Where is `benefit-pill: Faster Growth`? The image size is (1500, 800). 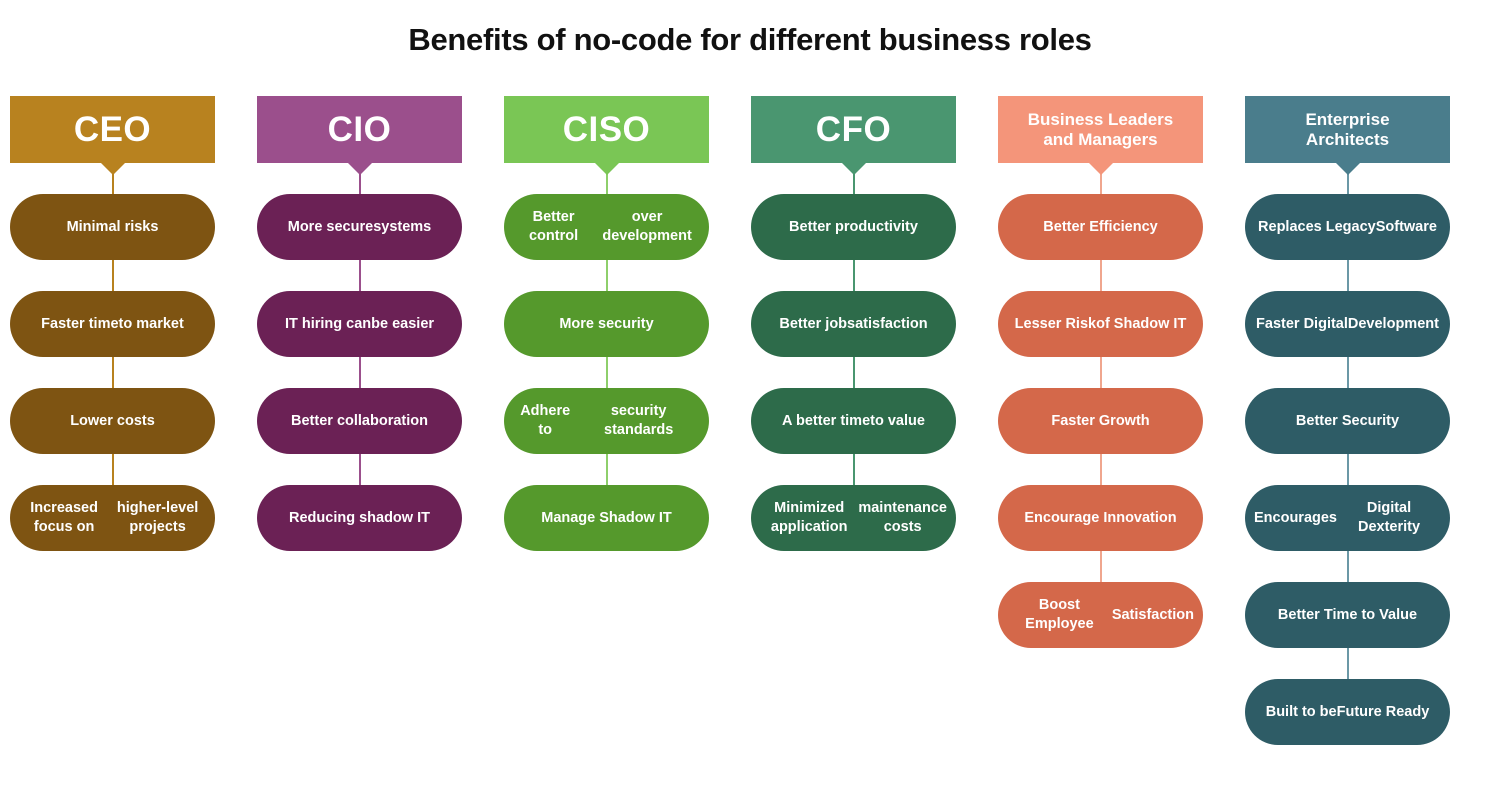
benefit-pill: Faster Growth is located at coordinates (1100, 421).